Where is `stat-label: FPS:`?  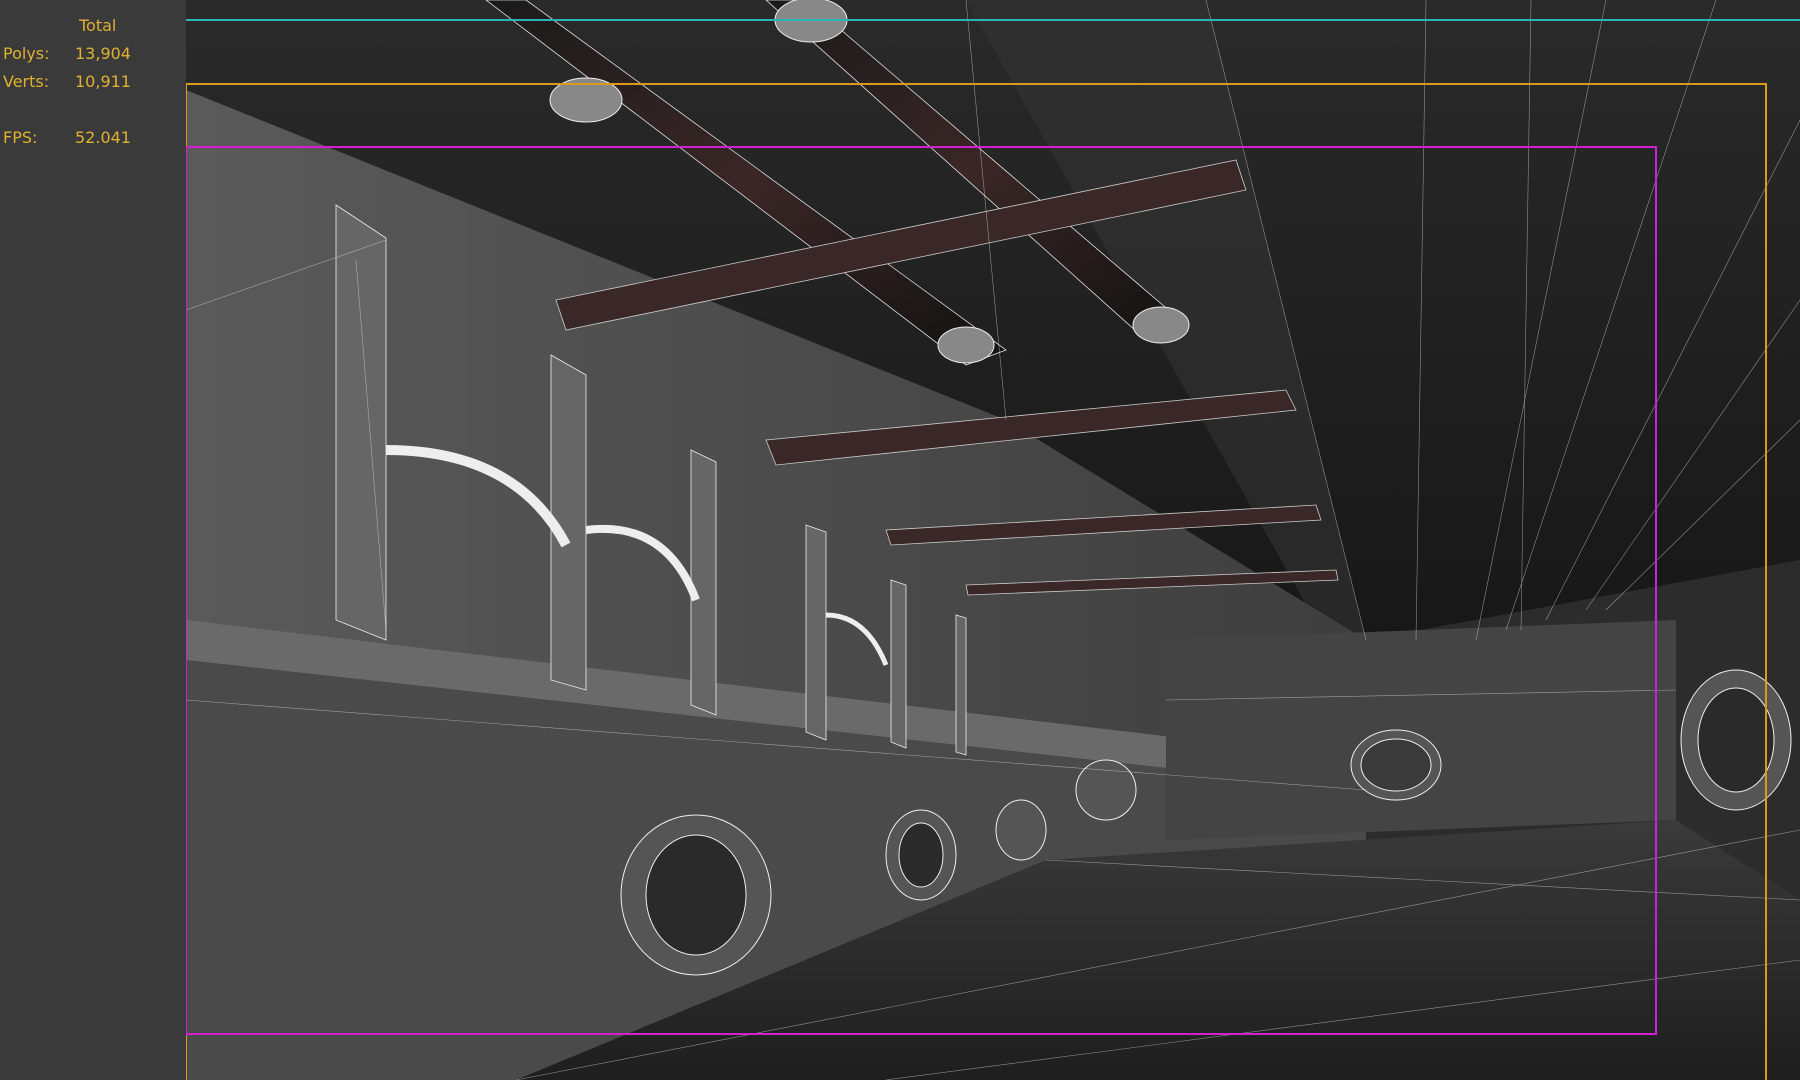
stat-label: FPS: is located at coordinates (20, 137).